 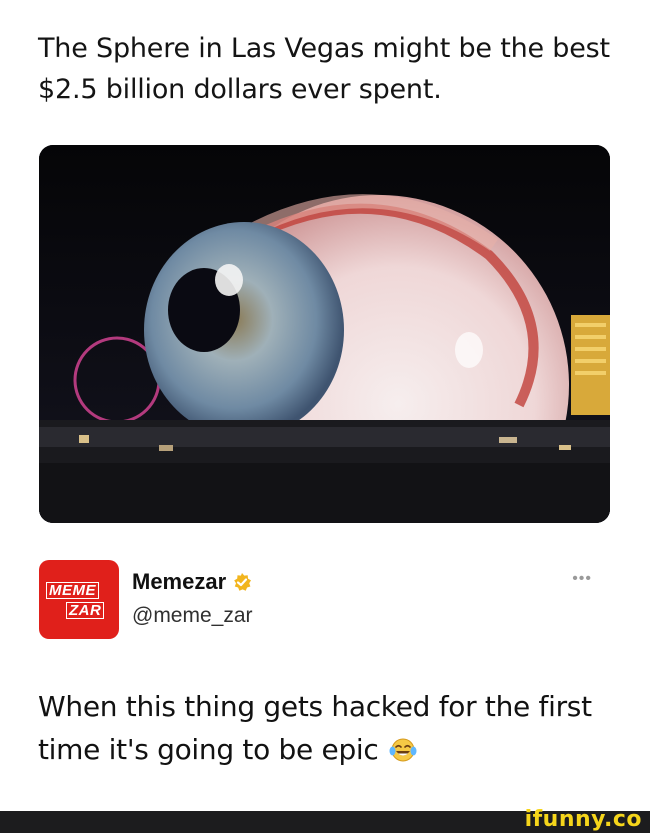 What do you see at coordinates (85, 610) in the screenshot?
I see `avatar-logo-line2: ZAR` at bounding box center [85, 610].